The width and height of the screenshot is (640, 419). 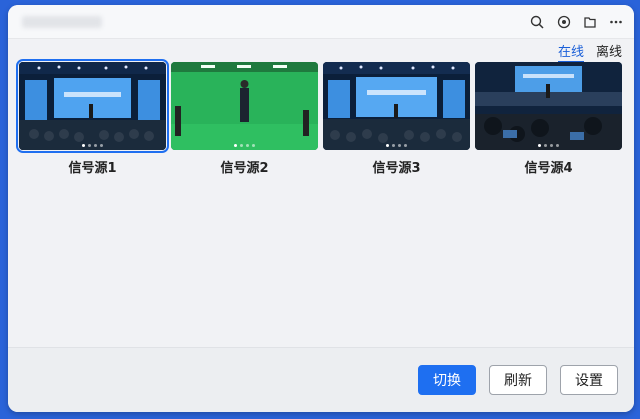 I want to click on target-icon, so click(x=564, y=22).